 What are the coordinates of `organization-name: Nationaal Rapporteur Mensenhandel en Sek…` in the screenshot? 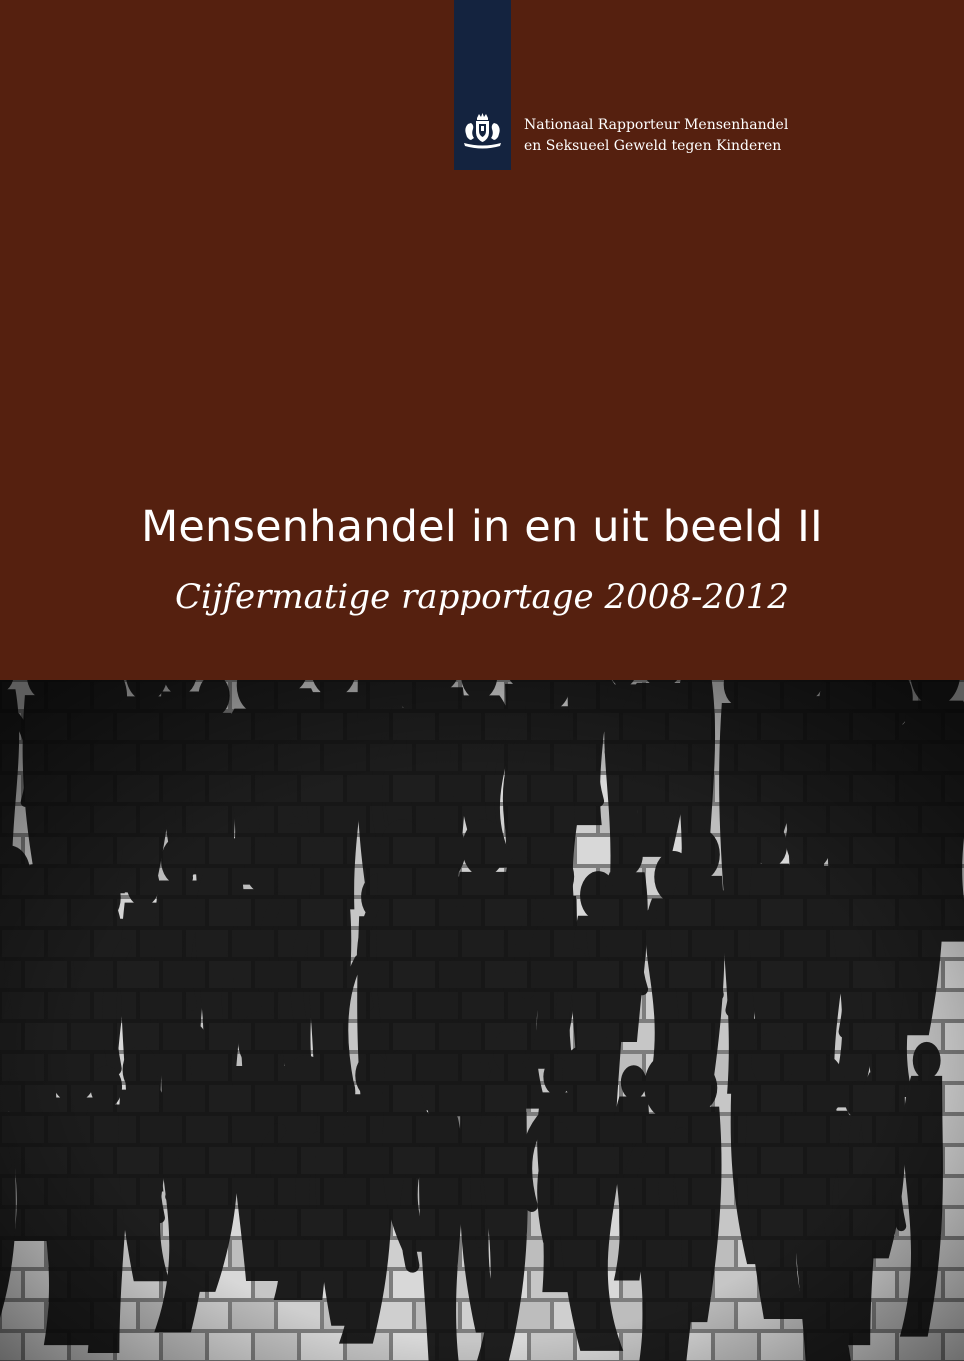 It's located at (656, 136).